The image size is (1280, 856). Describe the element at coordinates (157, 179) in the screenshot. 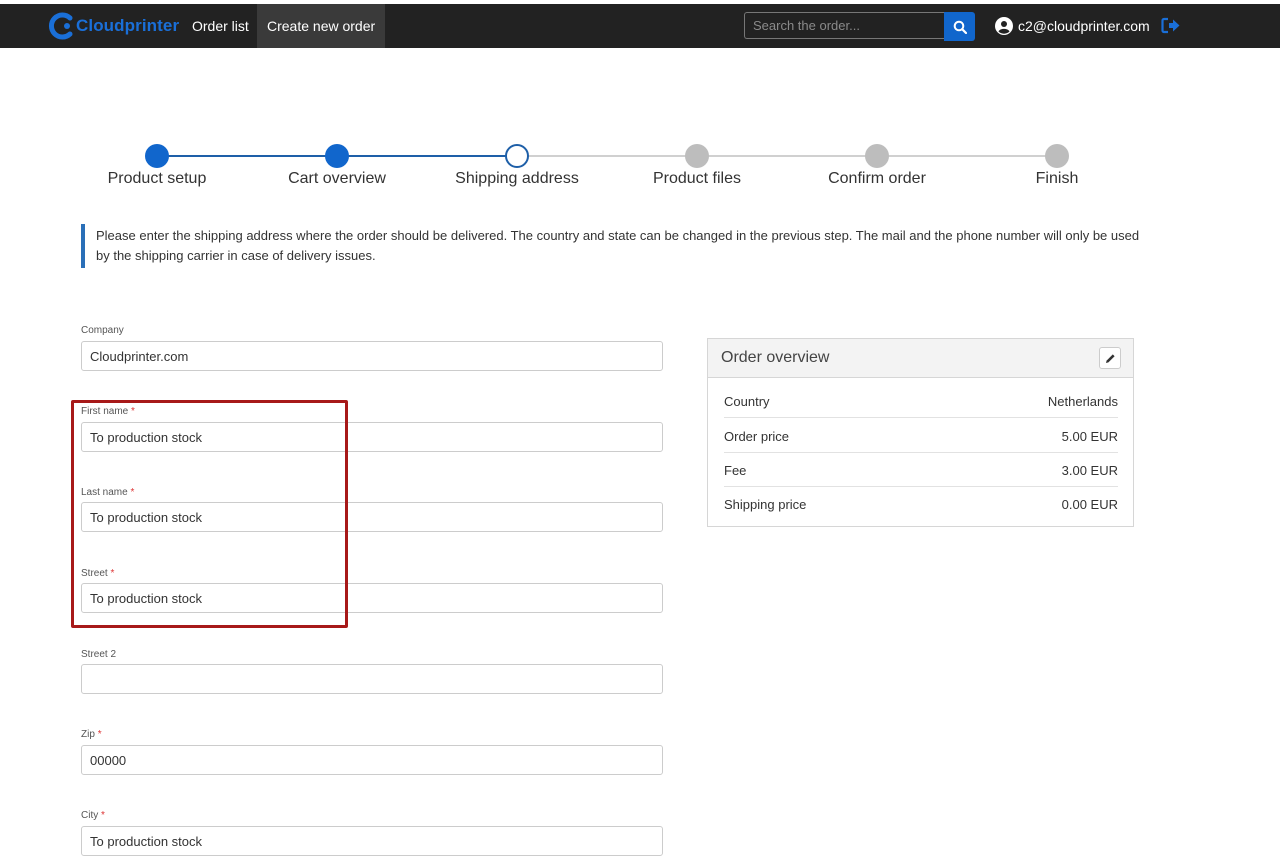

I see `step-label-product-setup: Product setup` at that location.